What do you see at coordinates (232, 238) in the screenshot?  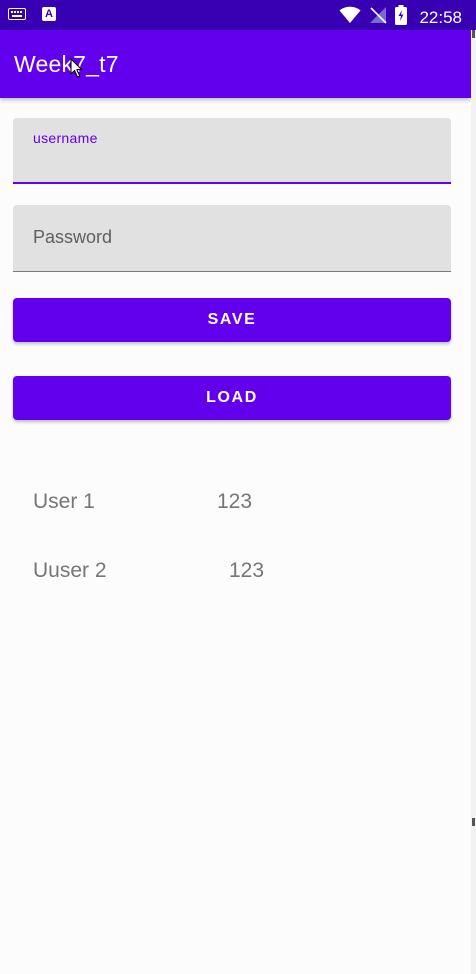 I see `password-field: Password` at bounding box center [232, 238].